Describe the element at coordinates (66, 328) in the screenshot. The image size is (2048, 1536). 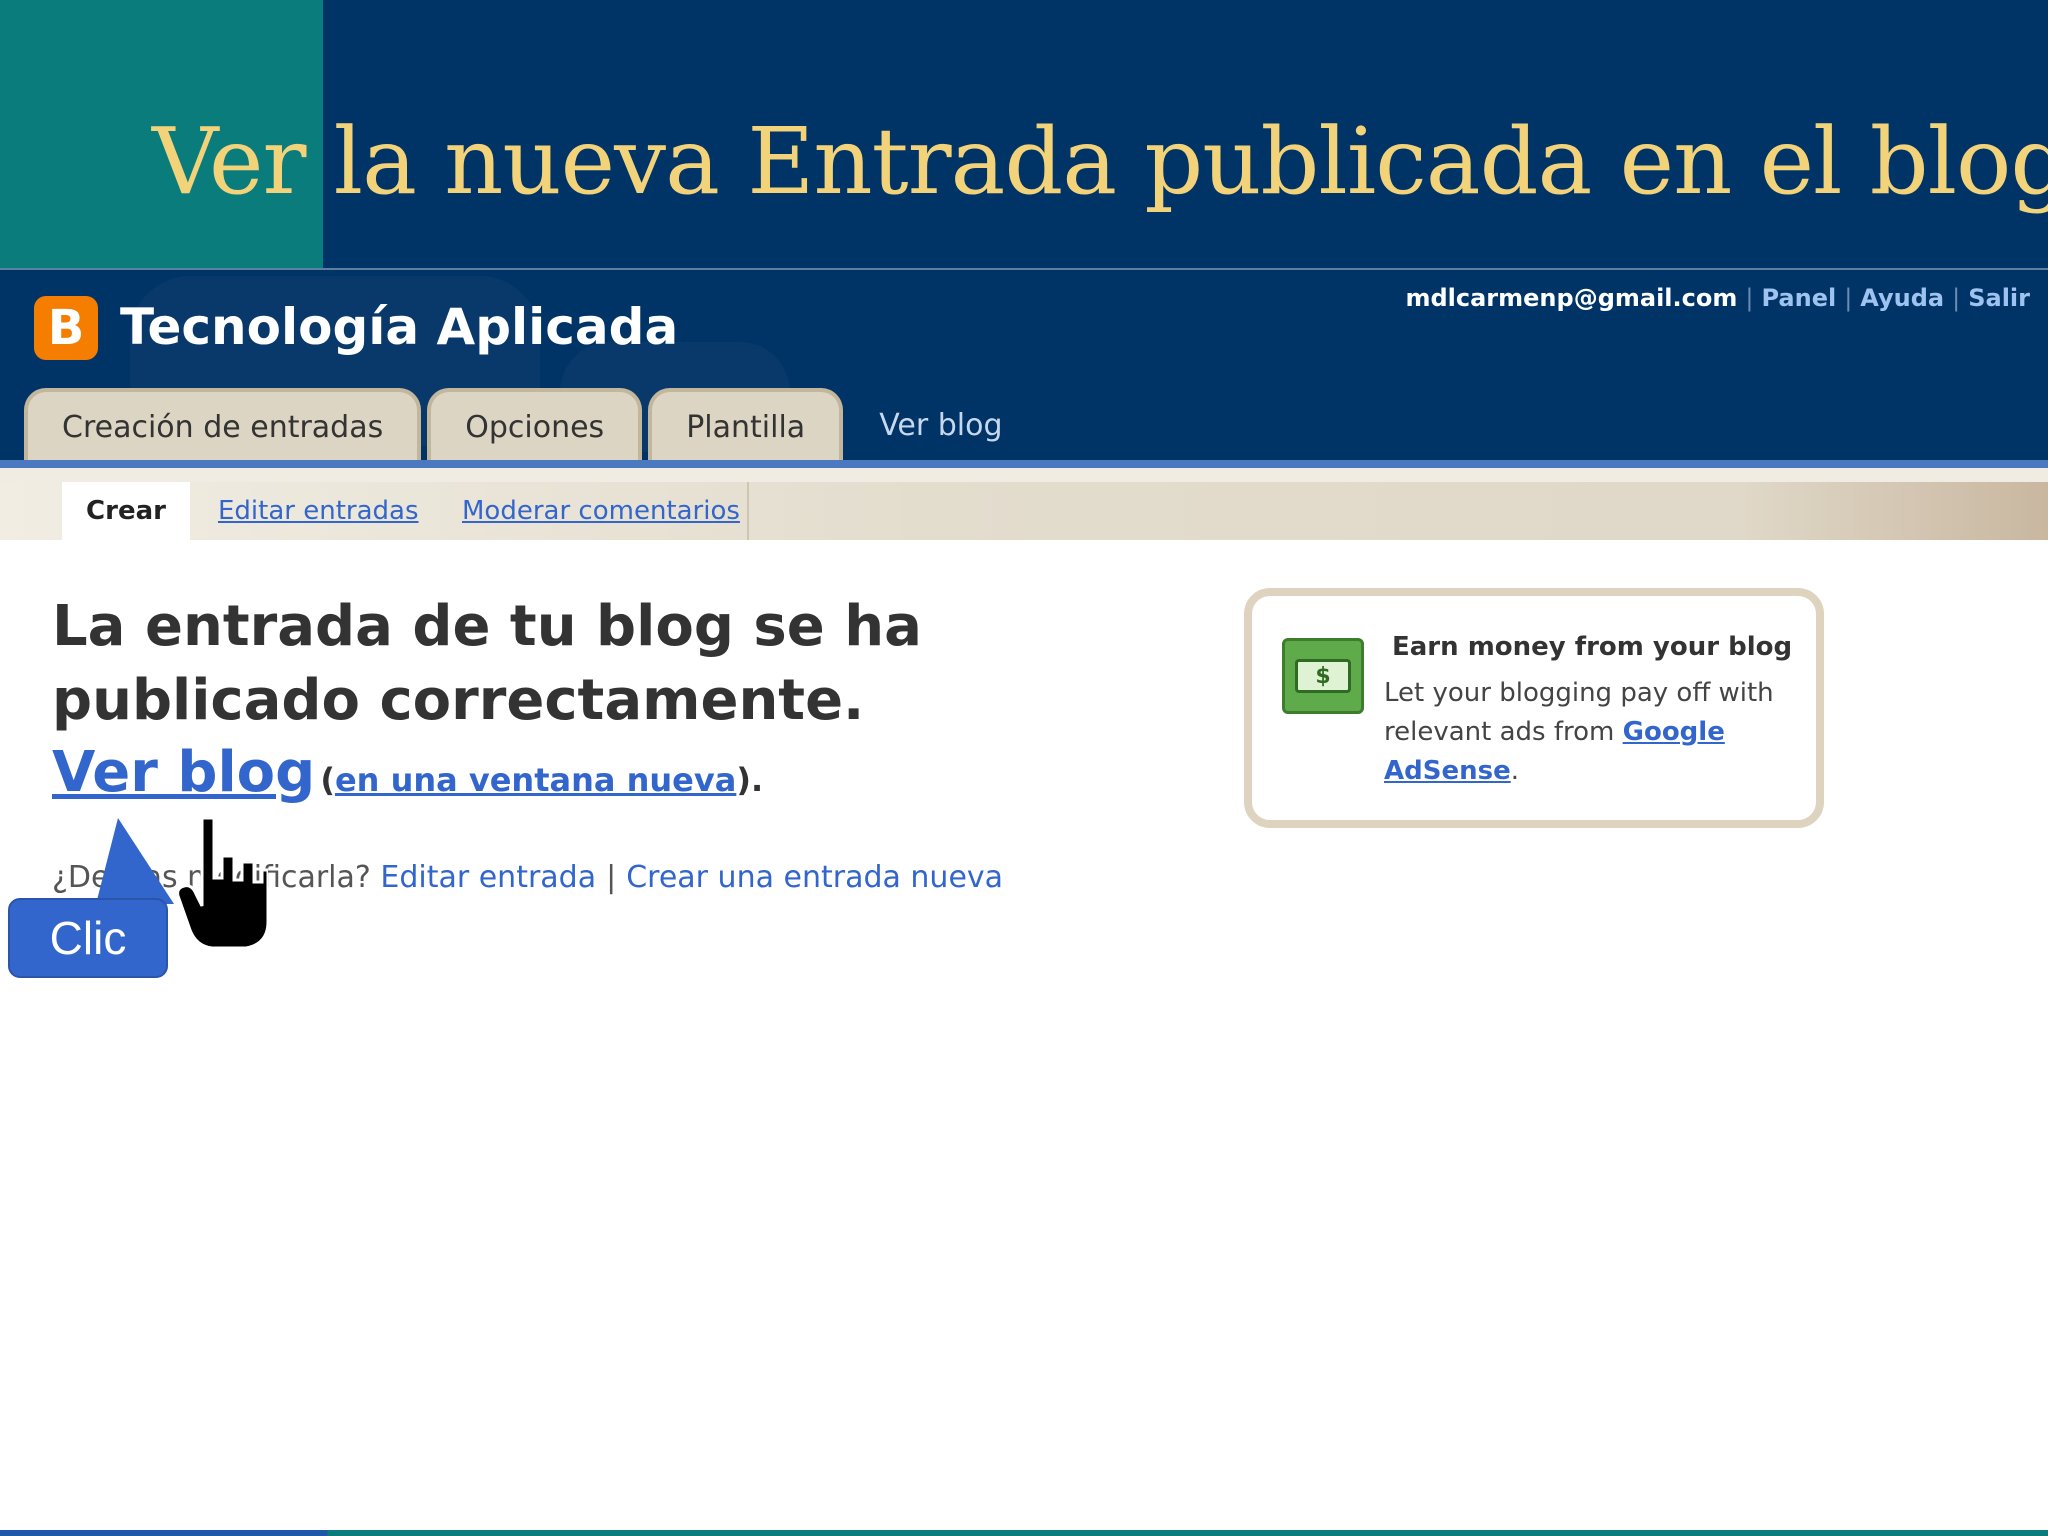
I see `blogger-logo-icon: B` at that location.